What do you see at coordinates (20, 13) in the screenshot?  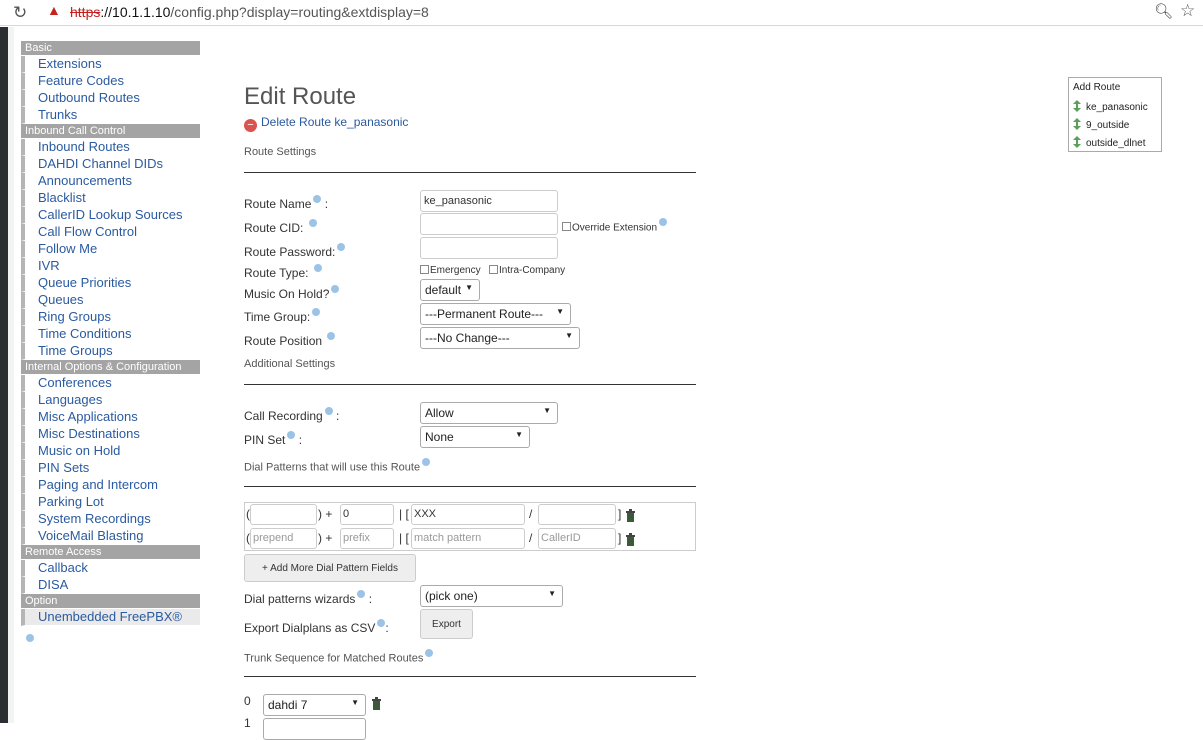 I see `reload-icon: ↻` at bounding box center [20, 13].